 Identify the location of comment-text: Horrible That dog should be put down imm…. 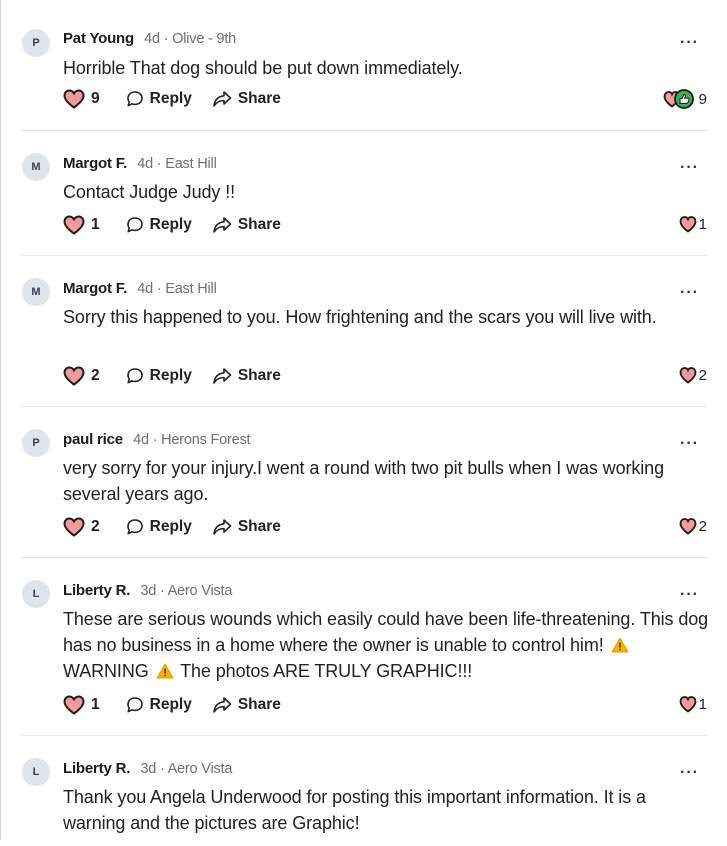
(263, 68).